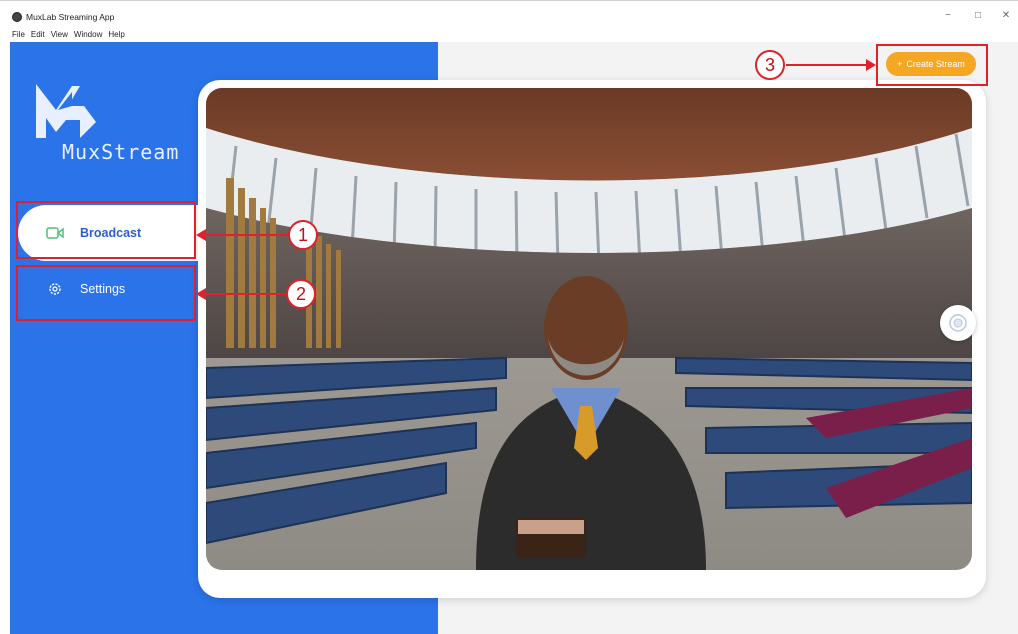  What do you see at coordinates (958, 323) in the screenshot?
I see `joystick-icon` at bounding box center [958, 323].